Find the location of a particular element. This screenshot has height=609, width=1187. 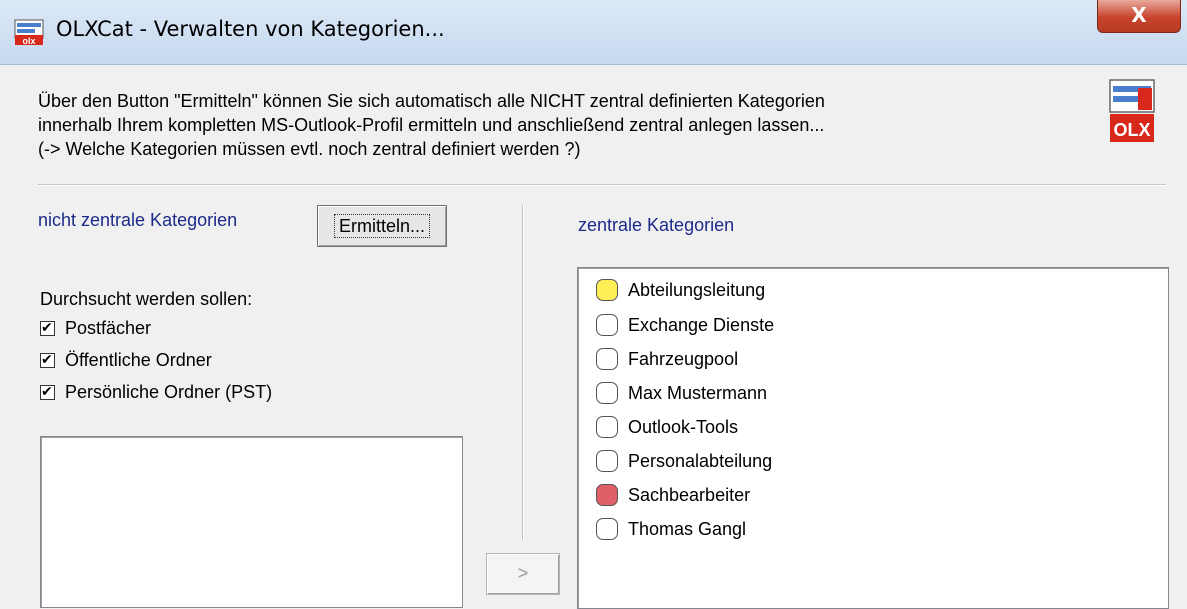

category-name: Outlook-Tools is located at coordinates (683, 426).